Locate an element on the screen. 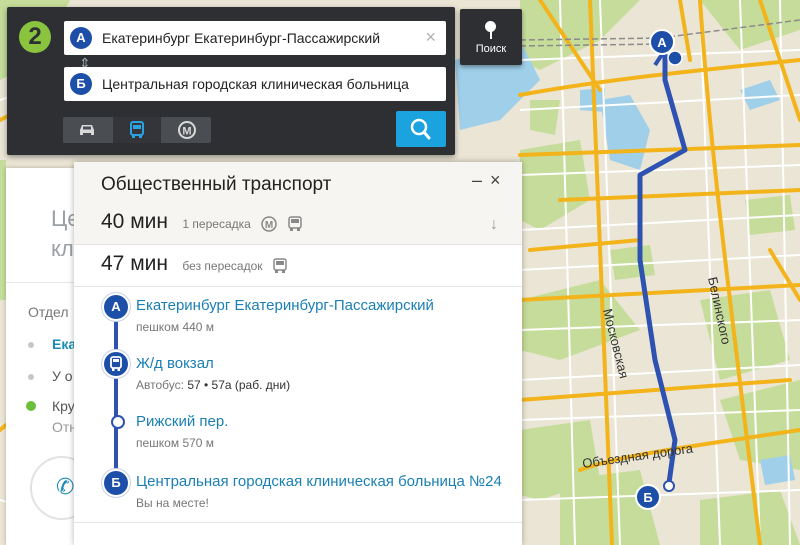  svg-text: А is located at coordinates (662, 42).